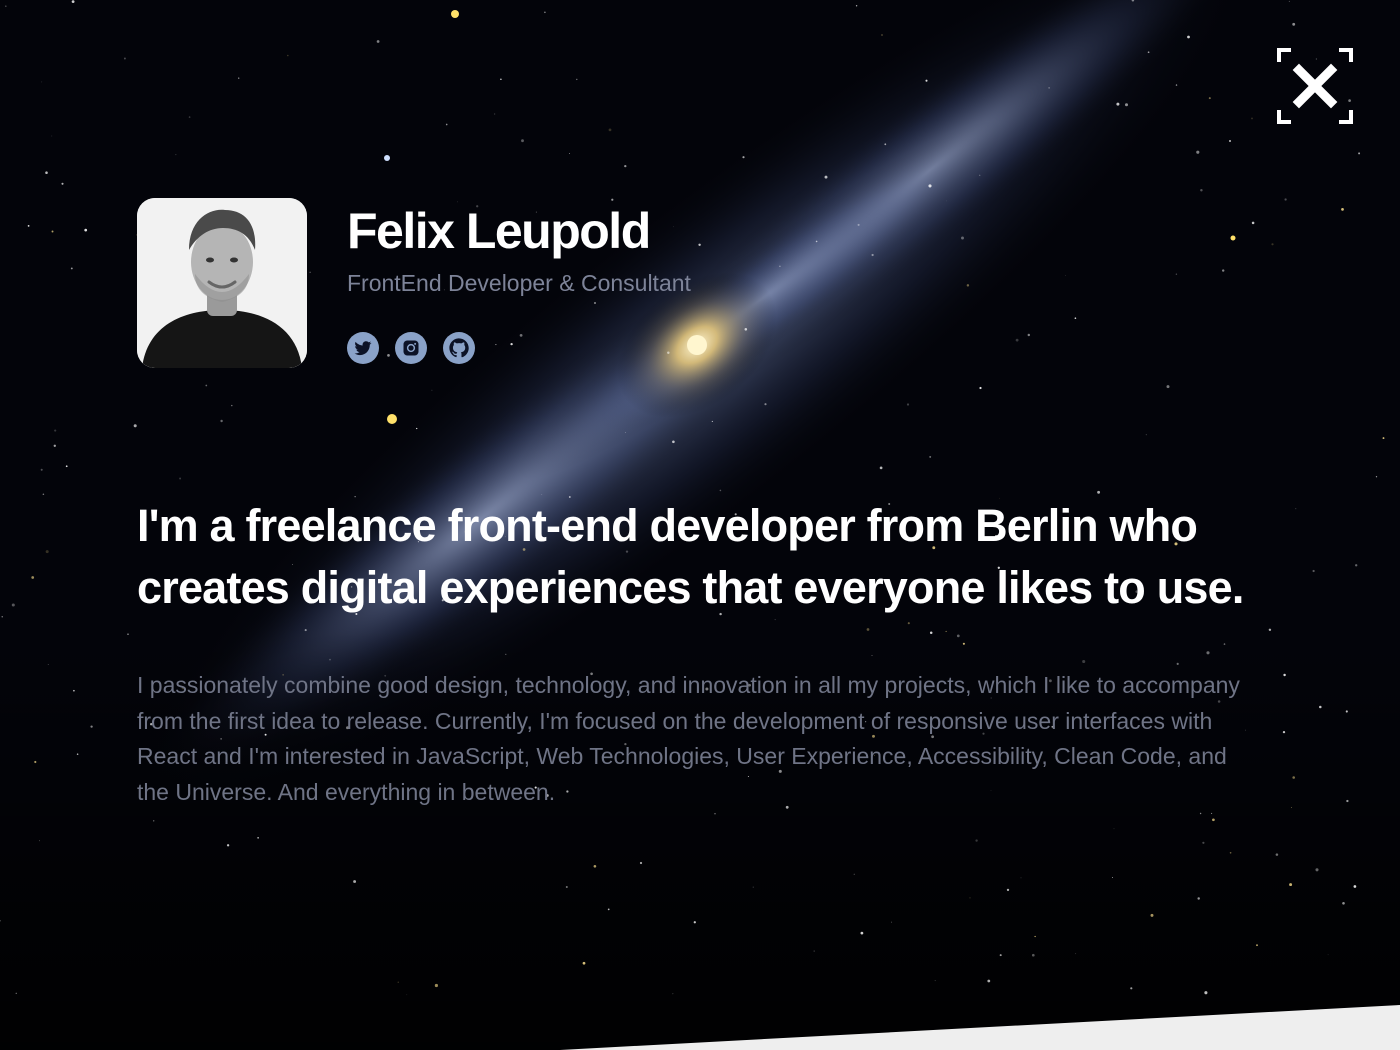 Image resolution: width=1400 pixels, height=1050 pixels. I want to click on github-link, so click(459, 348).